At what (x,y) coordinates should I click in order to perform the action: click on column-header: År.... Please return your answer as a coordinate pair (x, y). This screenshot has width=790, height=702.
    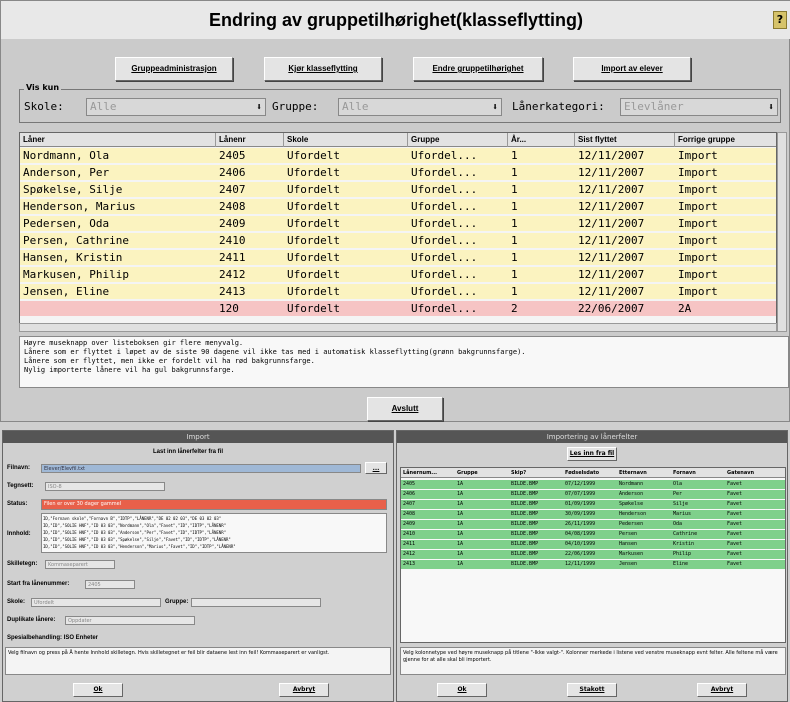
    Looking at the image, I should click on (541, 140).